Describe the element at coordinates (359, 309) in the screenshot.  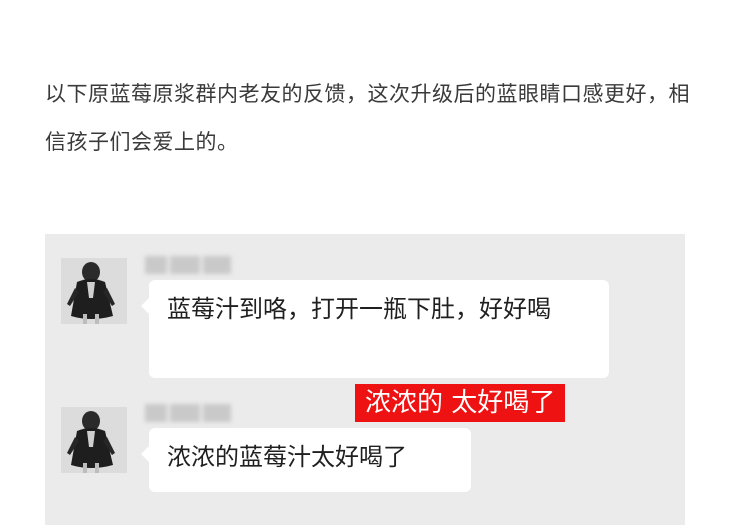
I see `message-text: 蓝莓汁到咯，打开一瓶下肚，好好喝` at that location.